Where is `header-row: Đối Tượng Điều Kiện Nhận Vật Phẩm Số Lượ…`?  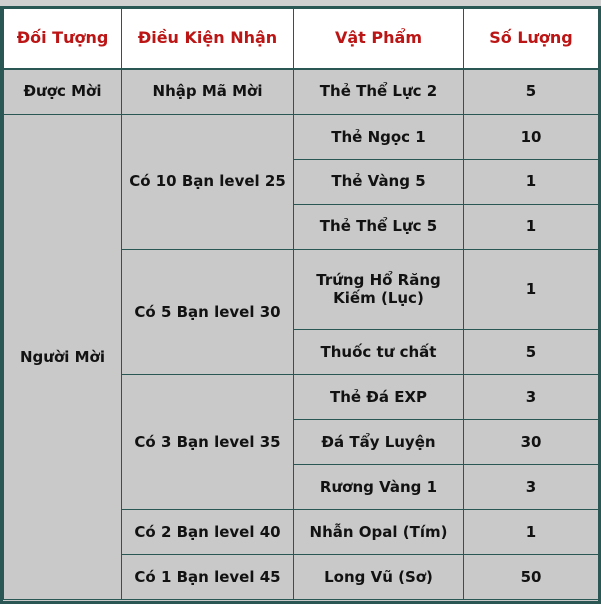 header-row: Đối Tượng Điều Kiện Nhận Vật Phẩm Số Lượ… is located at coordinates (300, 39).